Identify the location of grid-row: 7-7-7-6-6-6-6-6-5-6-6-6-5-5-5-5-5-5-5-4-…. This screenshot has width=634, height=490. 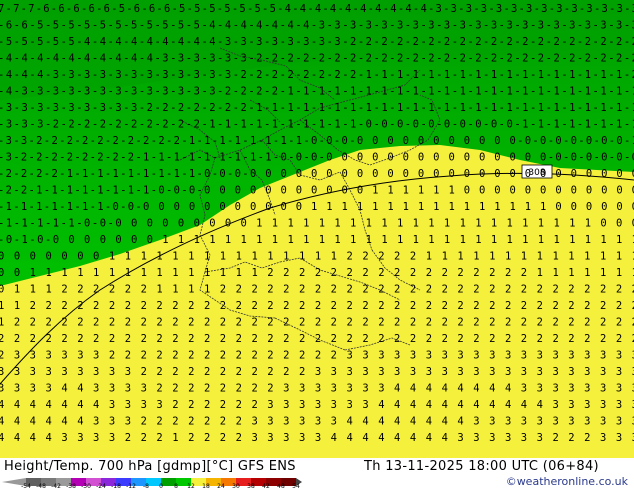
(317, 9).